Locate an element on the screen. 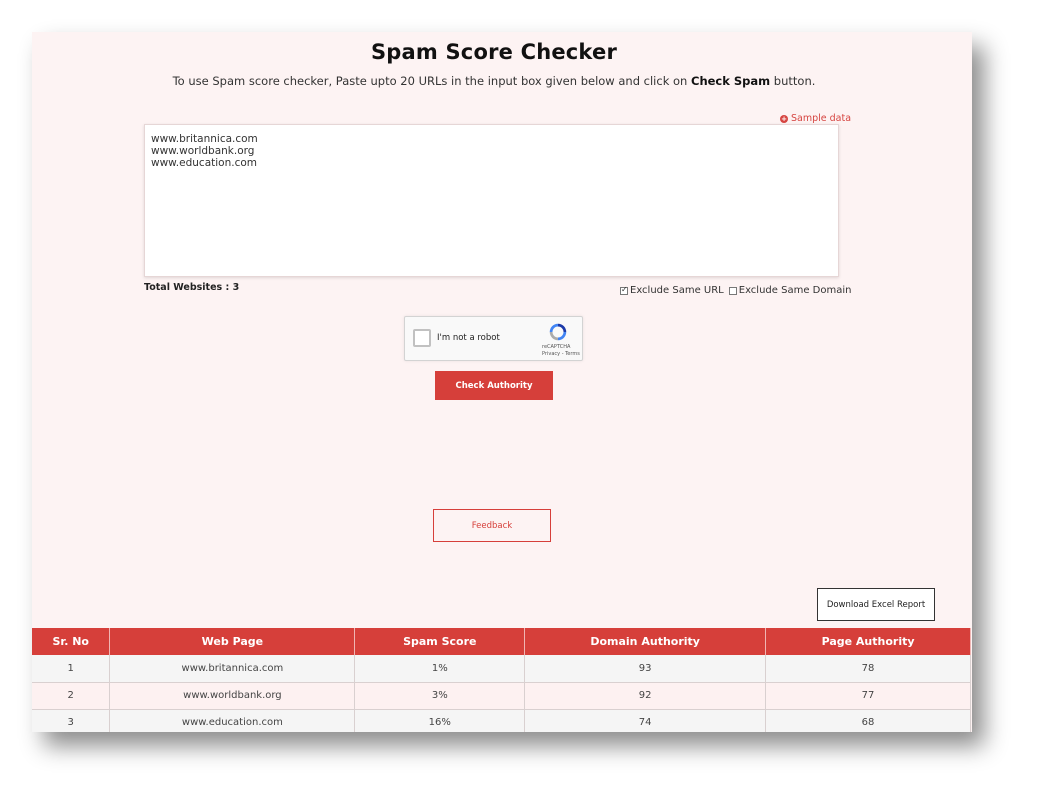 The height and width of the screenshot is (797, 1037). table-row: 1 www.britannica.com 1% 93 78 is located at coordinates (501, 669).